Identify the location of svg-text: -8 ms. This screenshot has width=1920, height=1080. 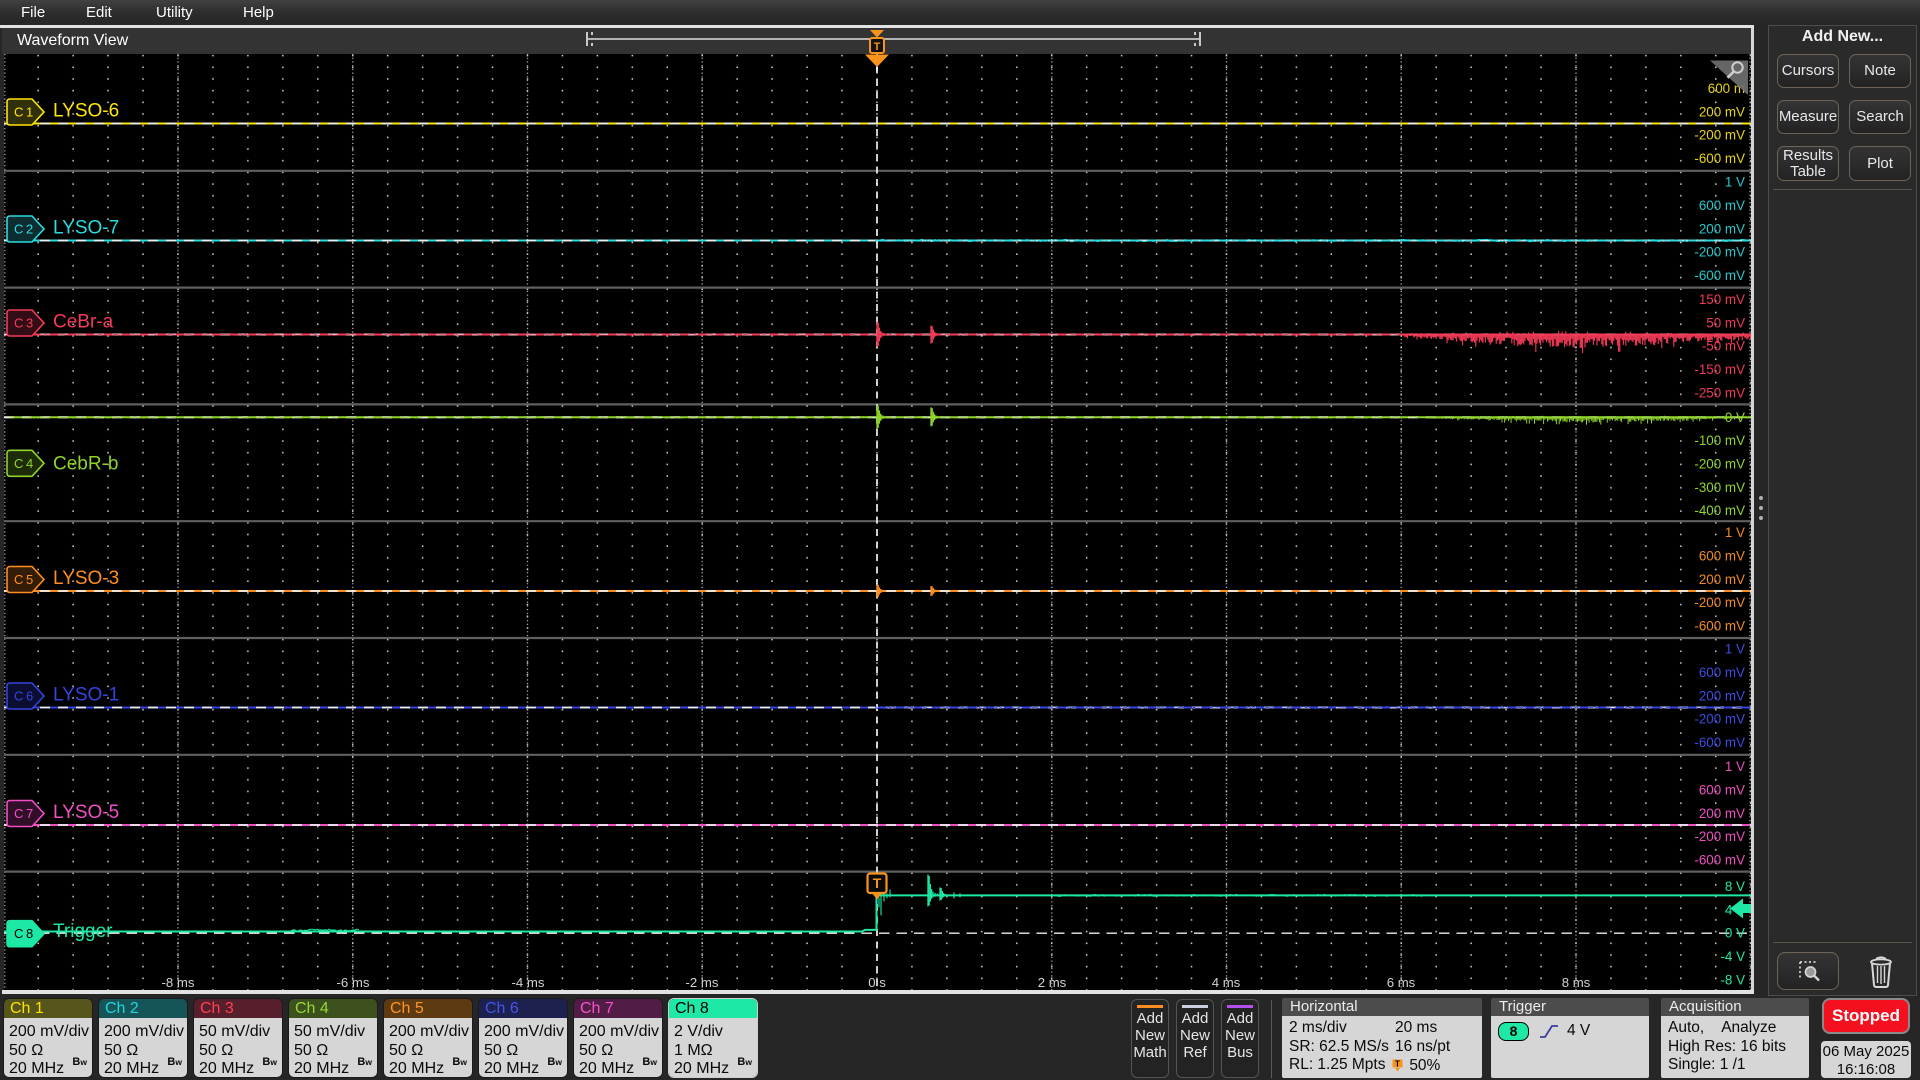
(178, 982).